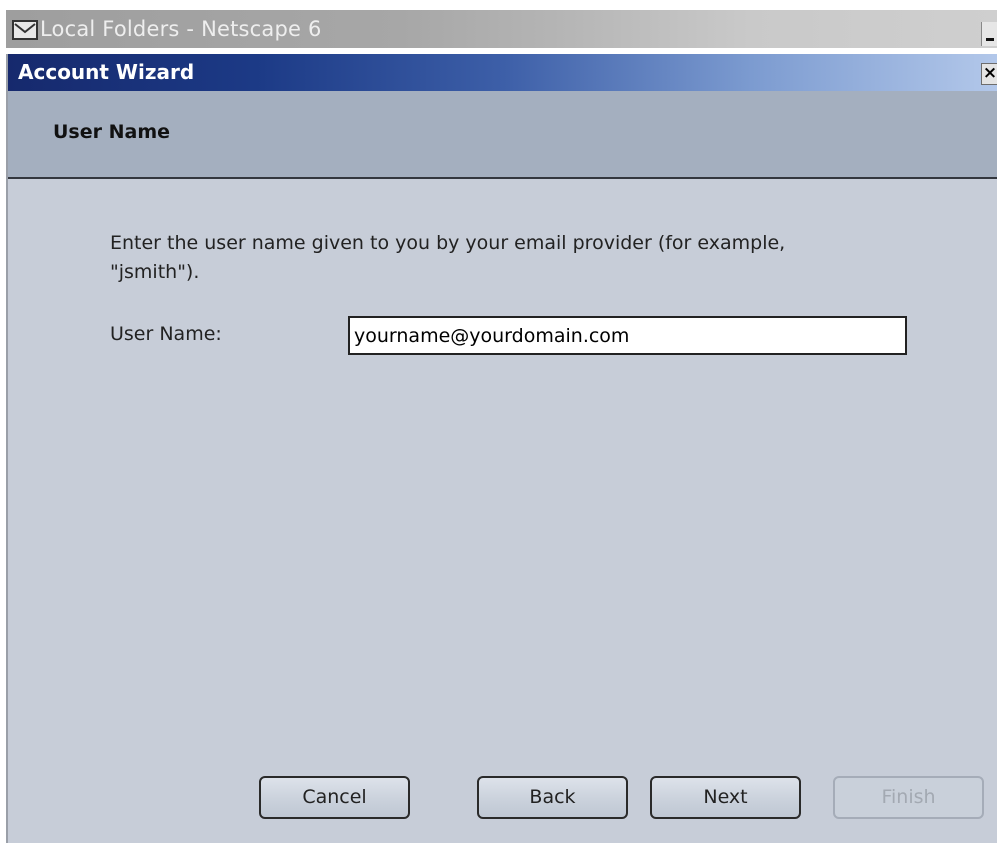  Describe the element at coordinates (989, 74) in the screenshot. I see `close-icon: ×` at that location.